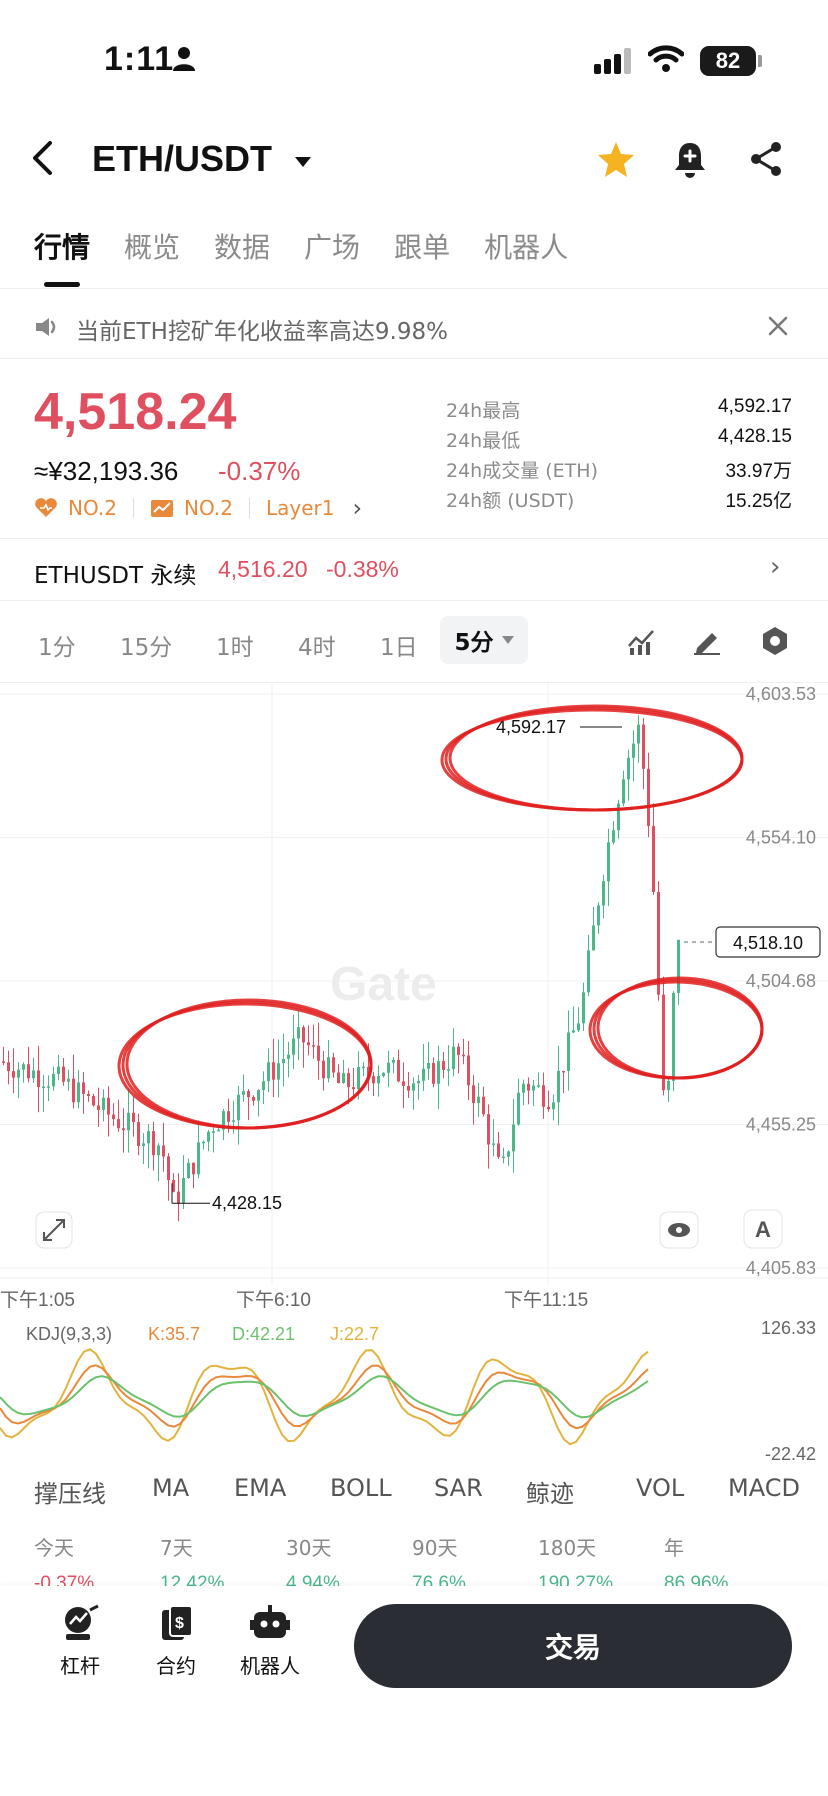 The image size is (828, 1796). What do you see at coordinates (522, 471) in the screenshot?
I see `stat-label: 24h成交量 (ETH)` at bounding box center [522, 471].